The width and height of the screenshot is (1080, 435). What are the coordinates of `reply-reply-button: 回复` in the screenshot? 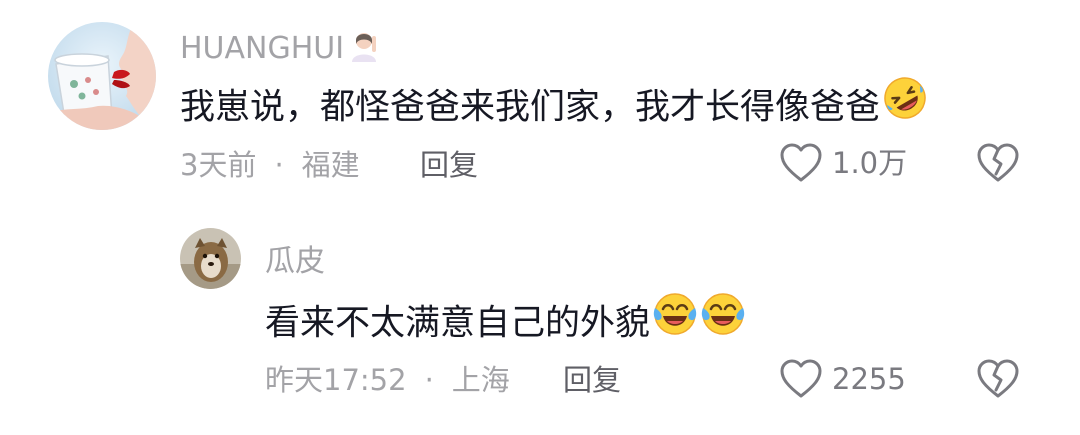 It's located at (592, 380).